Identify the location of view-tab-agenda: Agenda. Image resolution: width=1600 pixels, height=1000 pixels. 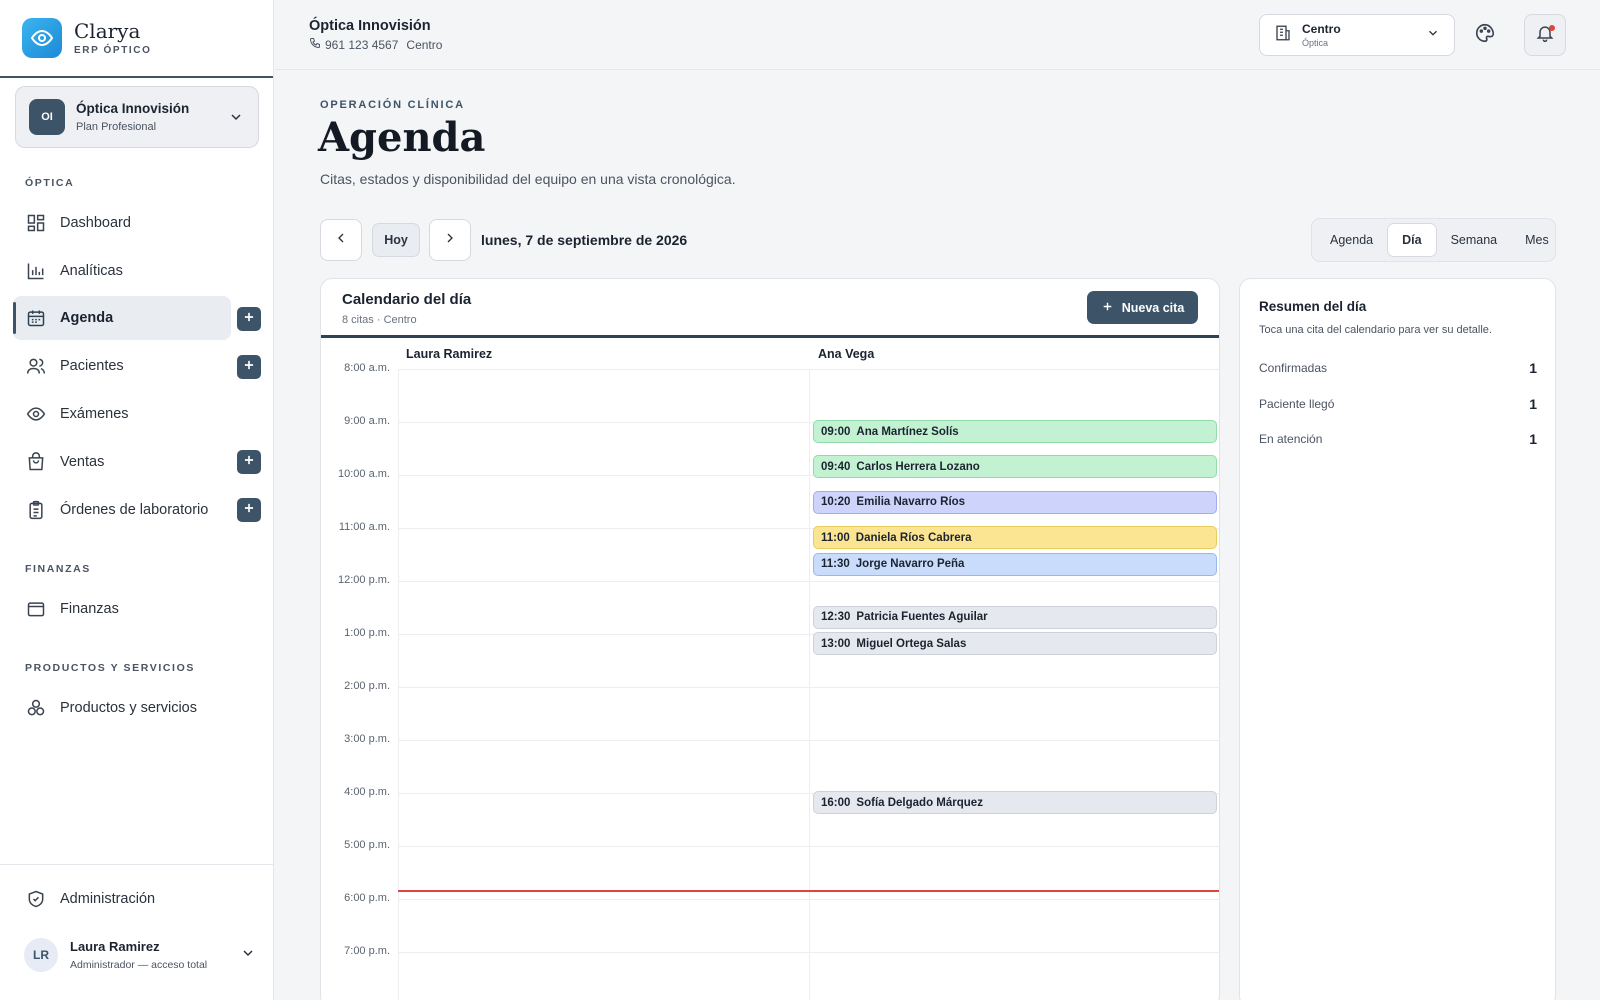
(1351, 240).